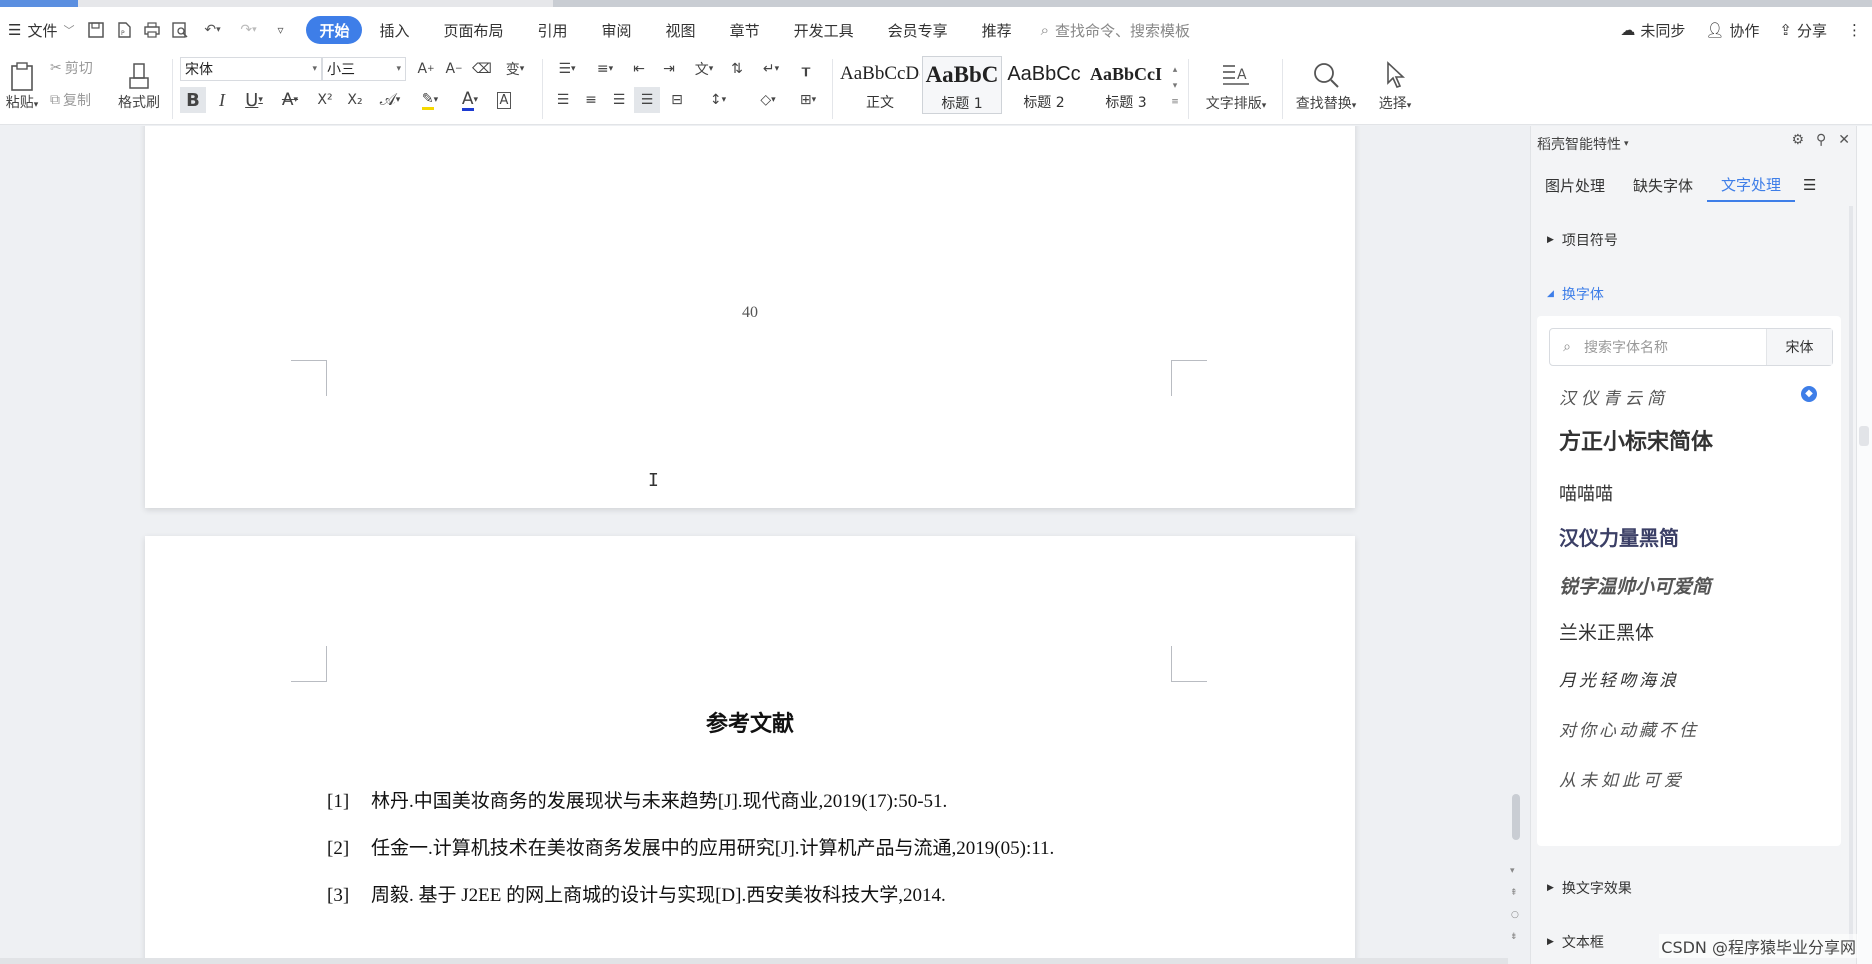  What do you see at coordinates (426, 69) in the screenshot?
I see `grow-font-icon: A +` at bounding box center [426, 69].